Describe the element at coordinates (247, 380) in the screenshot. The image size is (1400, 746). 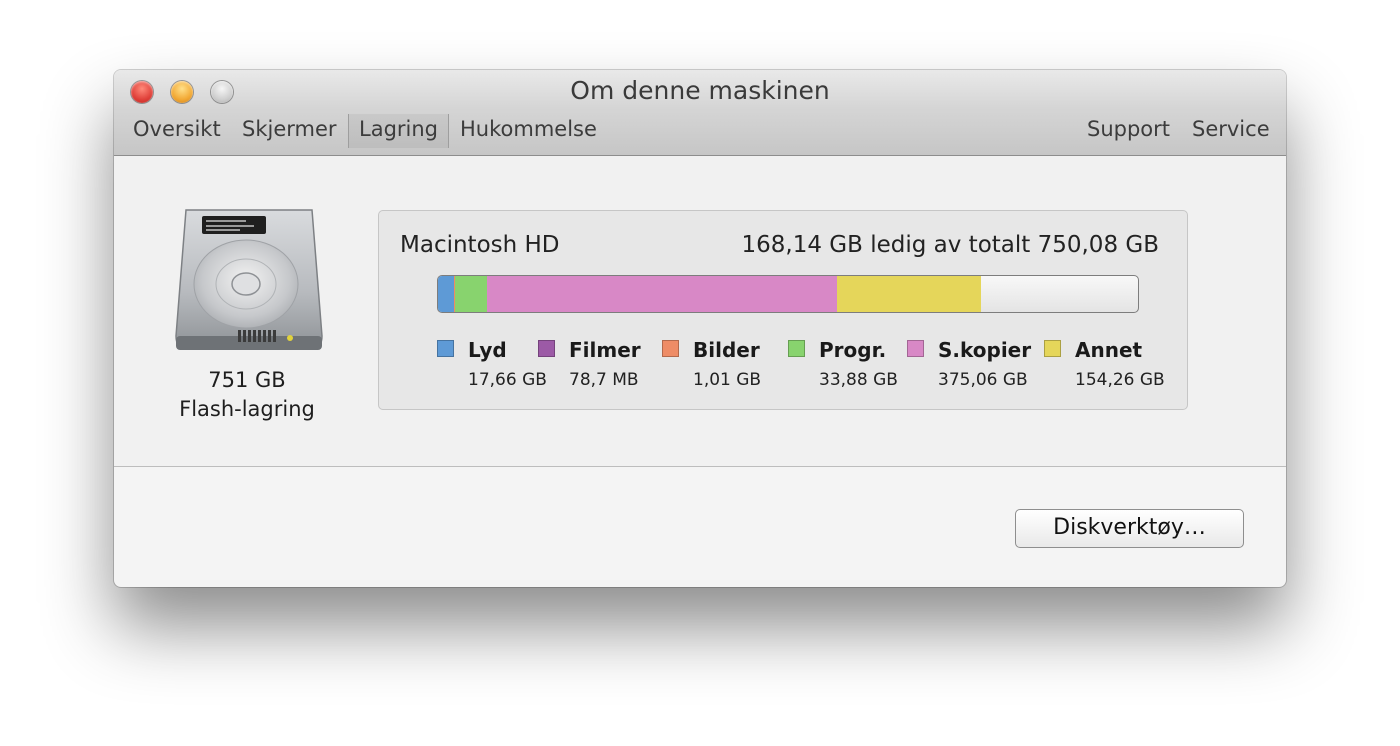
I see `drive-capacity: 751 GB` at that location.